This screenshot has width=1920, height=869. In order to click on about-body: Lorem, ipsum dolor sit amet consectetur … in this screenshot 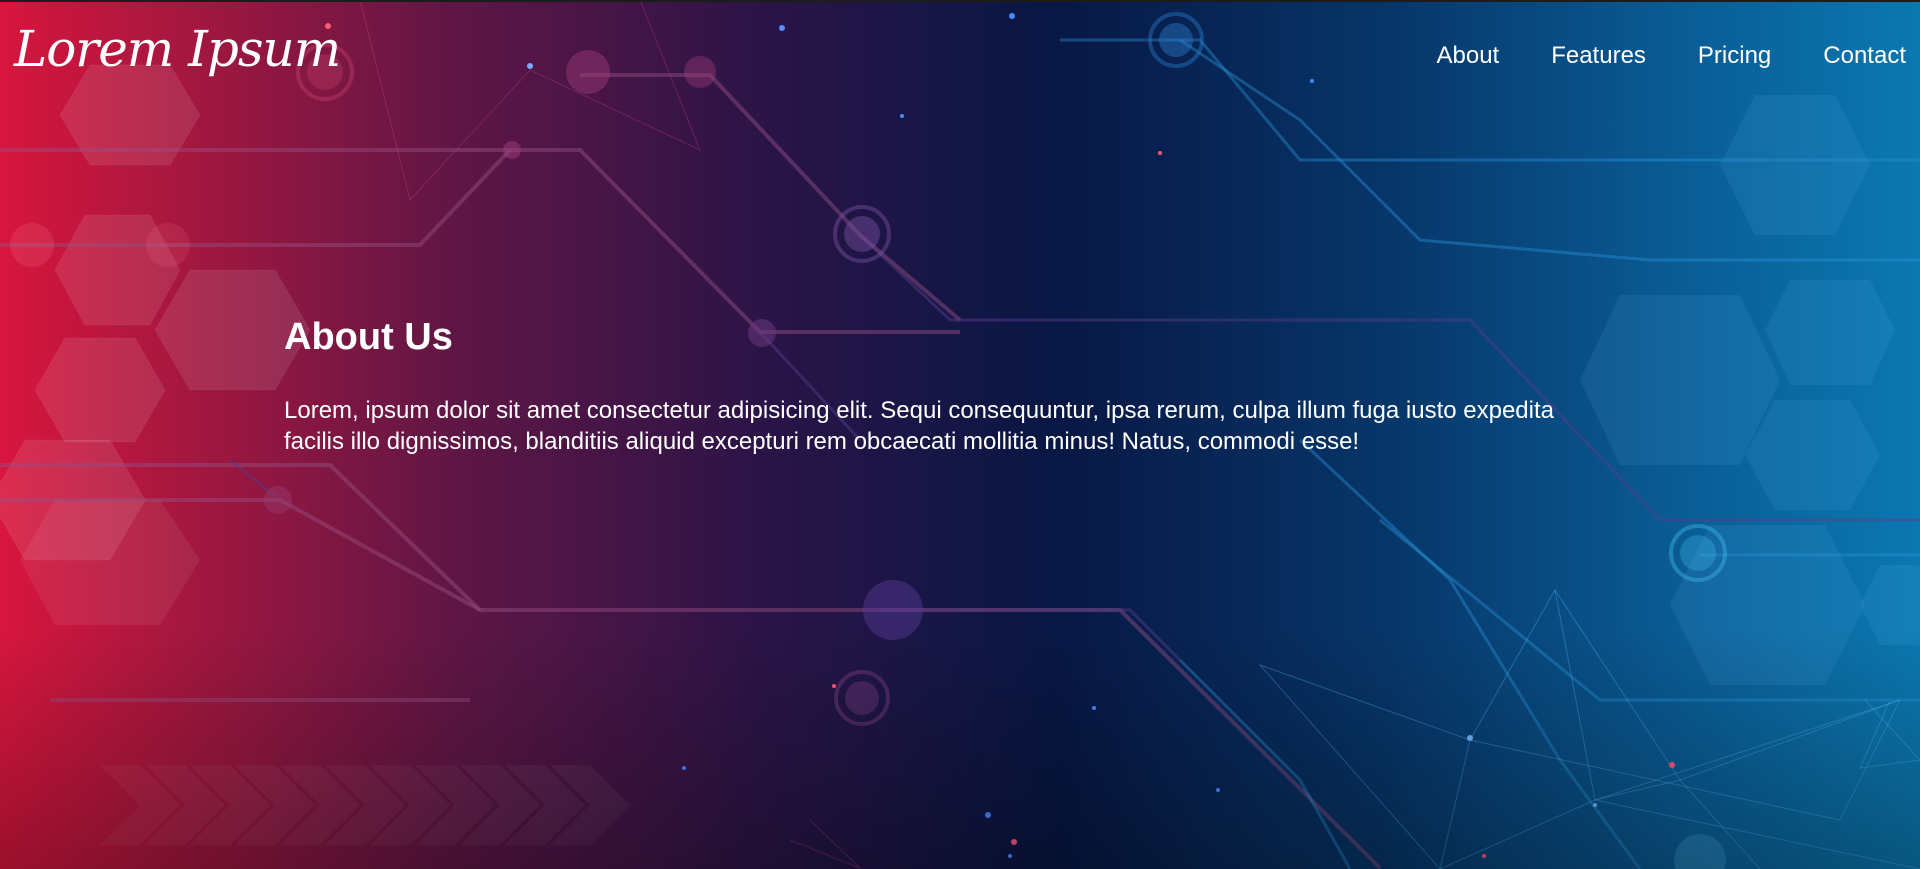, I will do `click(919, 426)`.